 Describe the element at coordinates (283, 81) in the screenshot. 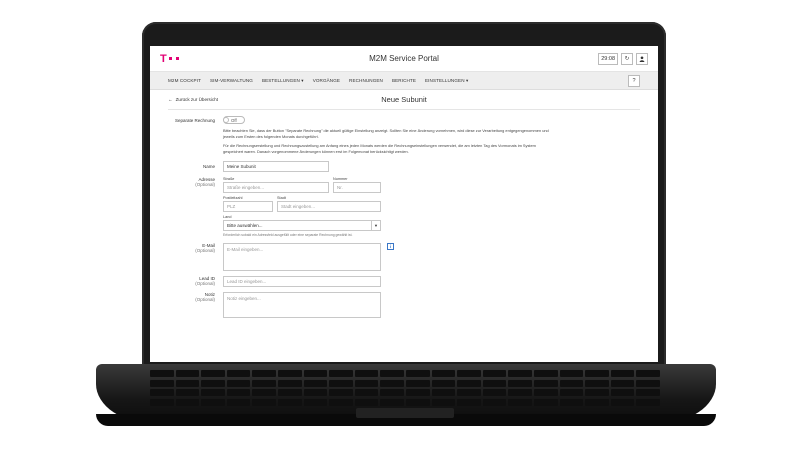

I see `nav-item-orders: Bestellungen ▾` at that location.